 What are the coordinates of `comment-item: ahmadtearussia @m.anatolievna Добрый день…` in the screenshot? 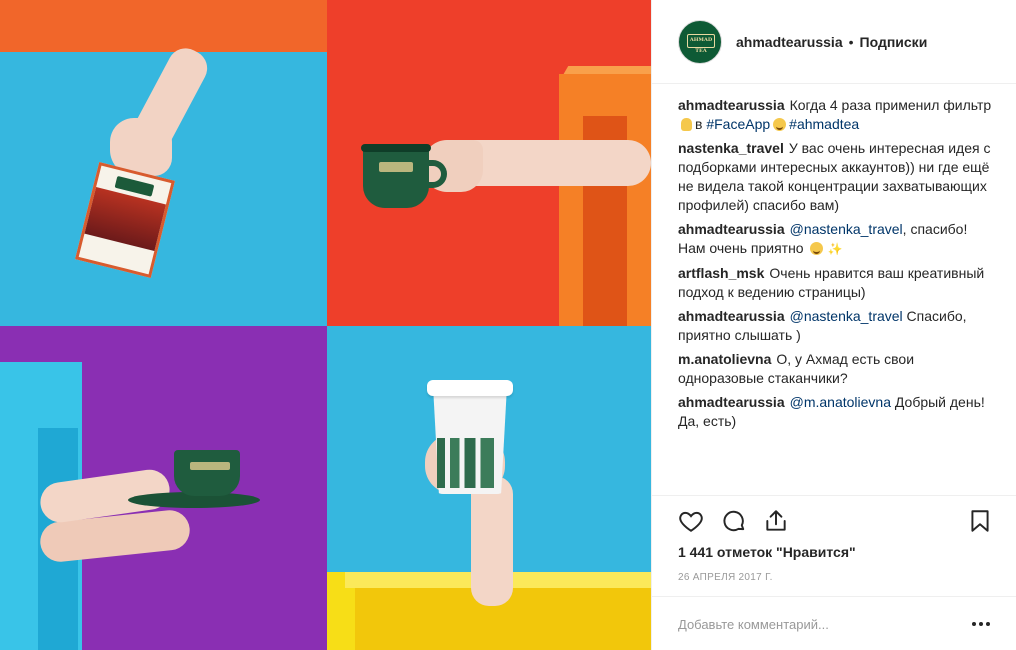 It's located at (837, 412).